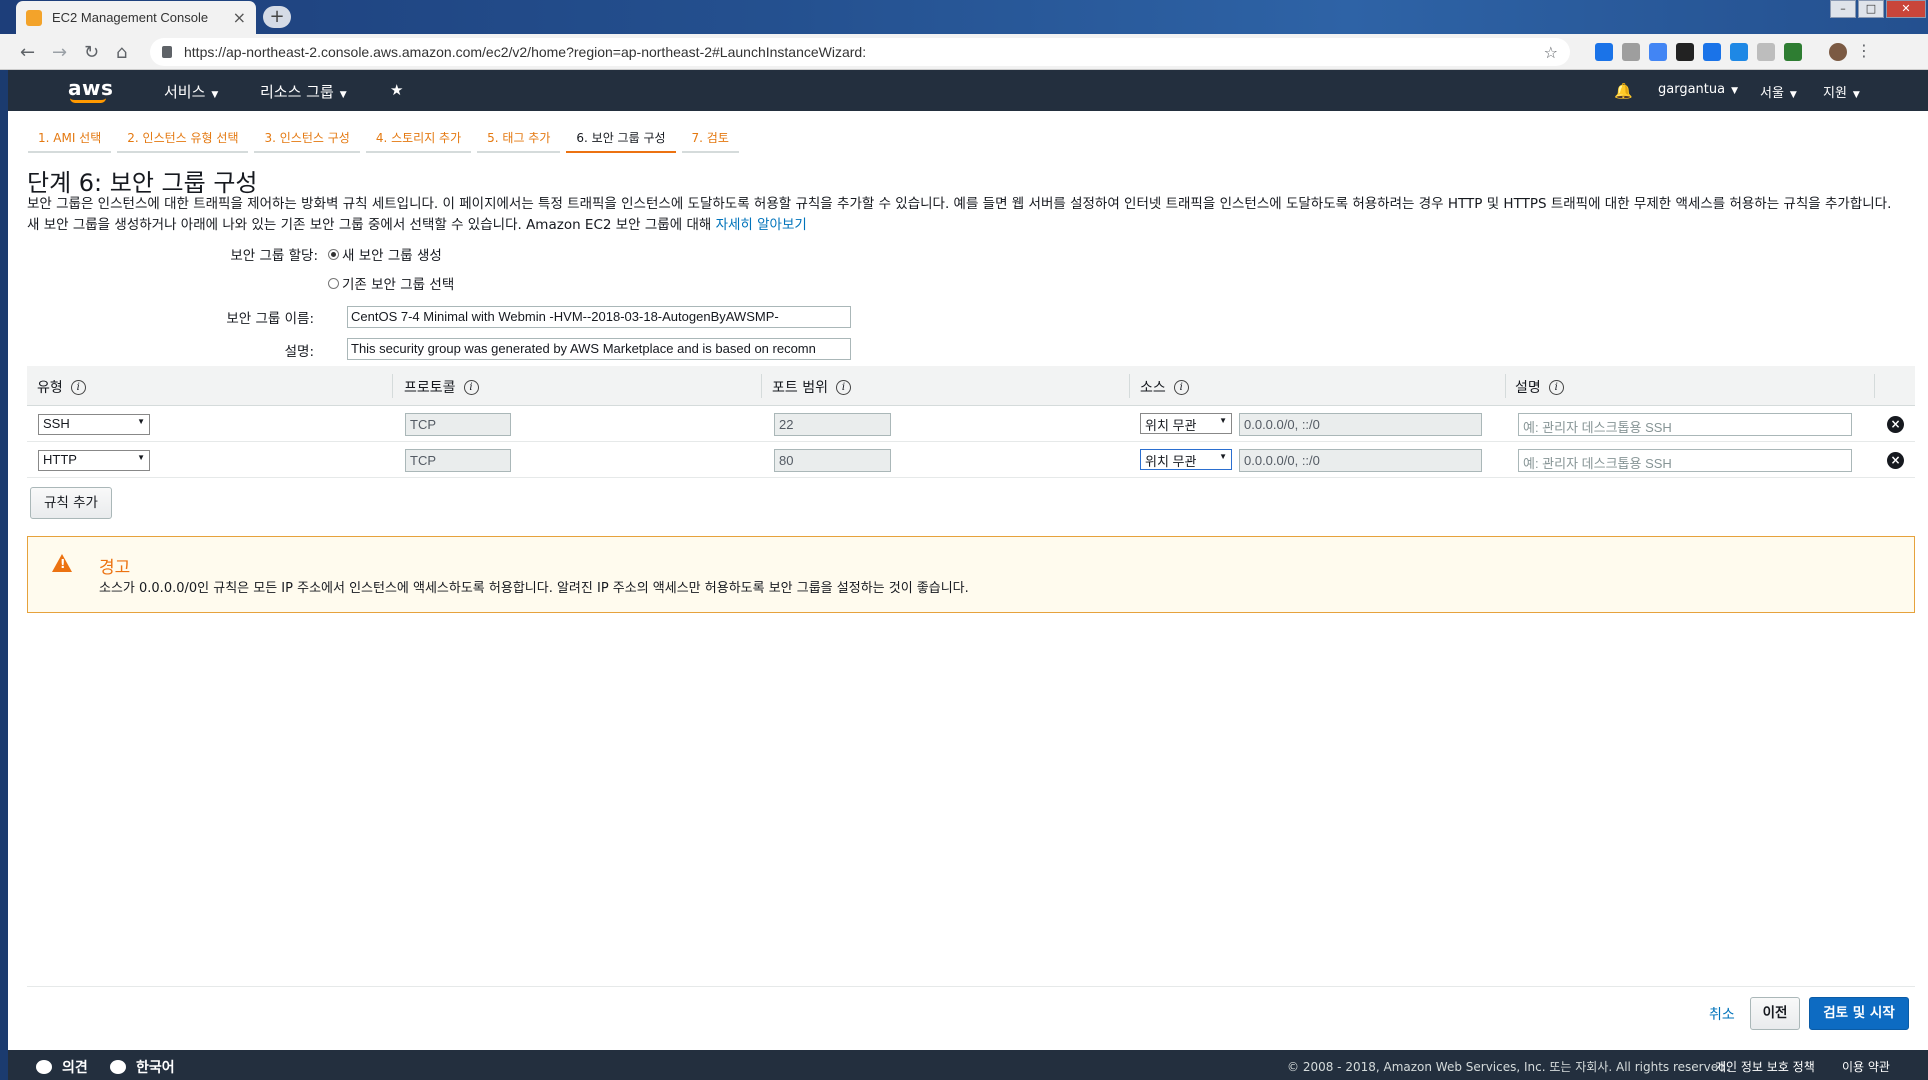  I want to click on services-menu: 서비스 ▼, so click(191, 91).